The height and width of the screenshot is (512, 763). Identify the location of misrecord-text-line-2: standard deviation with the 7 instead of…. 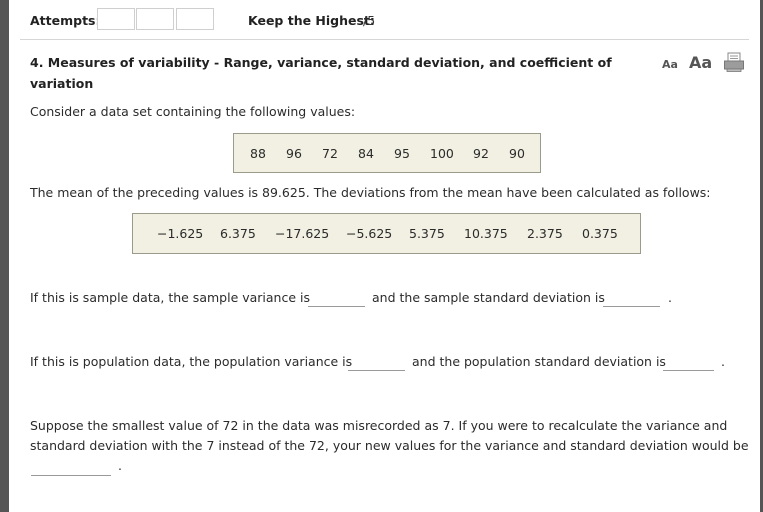
(389, 445).